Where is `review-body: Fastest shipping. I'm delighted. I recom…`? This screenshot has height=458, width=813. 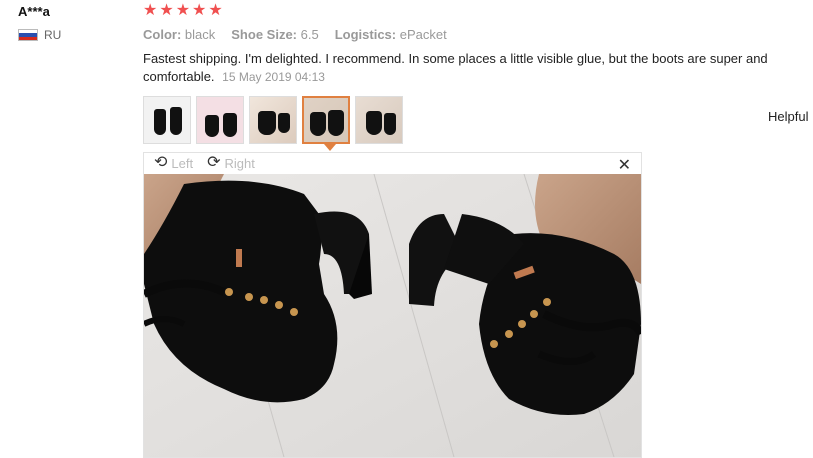 review-body: Fastest shipping. I'm delighted. I recom… is located at coordinates (473, 68).